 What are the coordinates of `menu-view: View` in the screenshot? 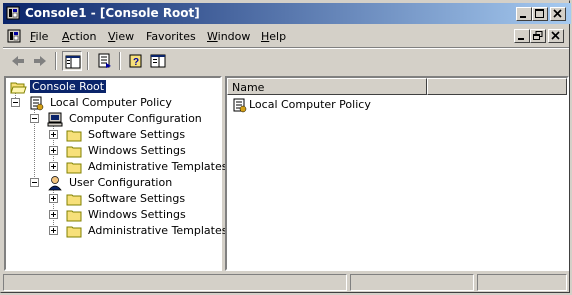 It's located at (121, 36).